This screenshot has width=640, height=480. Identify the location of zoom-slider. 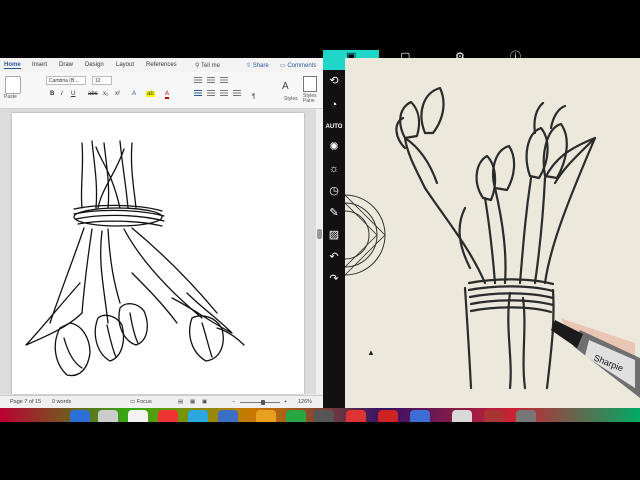
(260, 402).